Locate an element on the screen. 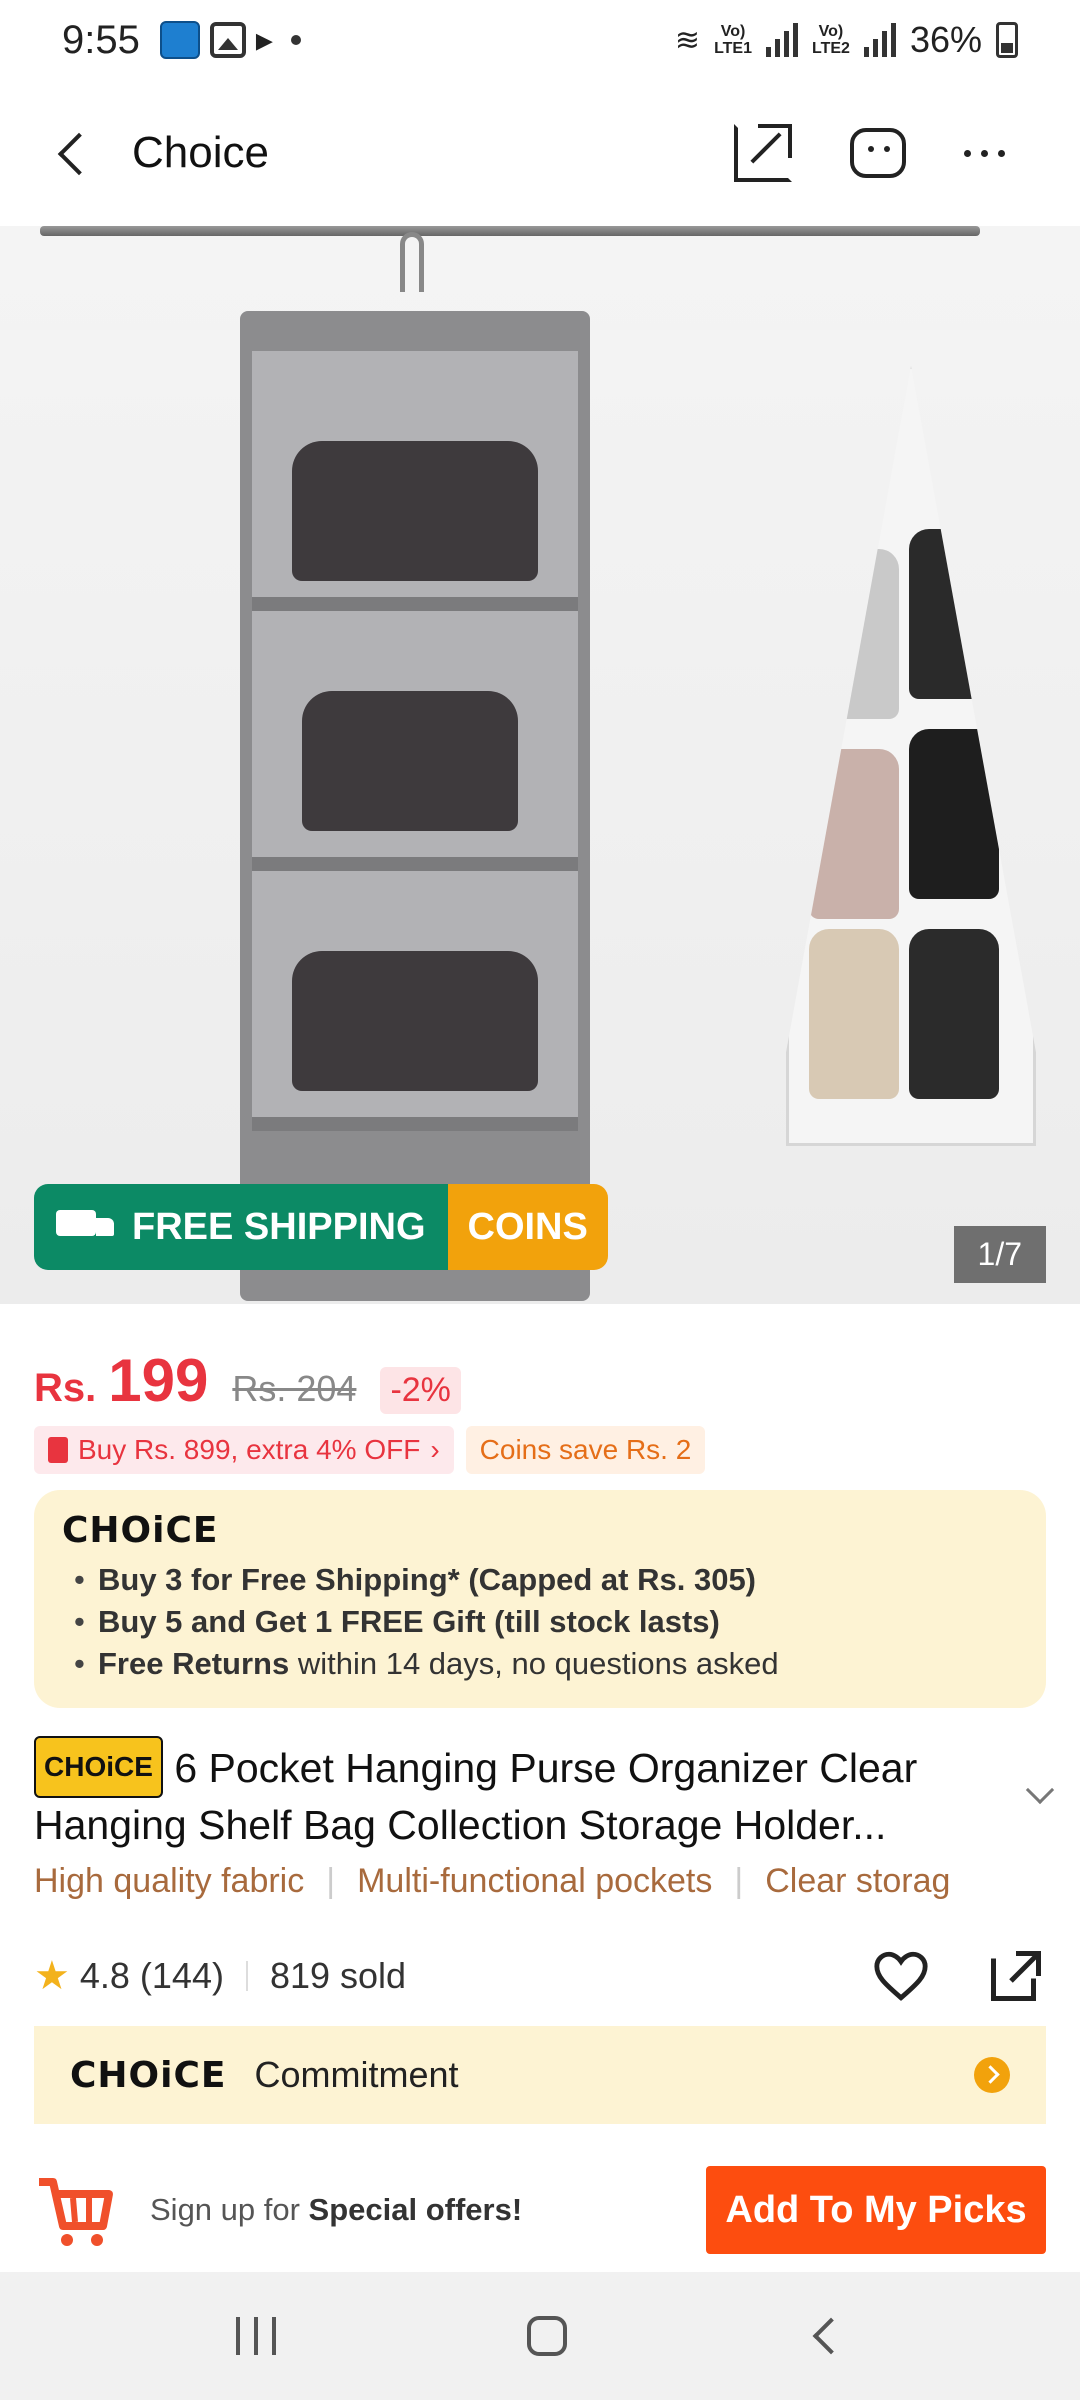 The width and height of the screenshot is (1080, 2400). feature-tag: Multi-functional pockets is located at coordinates (535, 1881).